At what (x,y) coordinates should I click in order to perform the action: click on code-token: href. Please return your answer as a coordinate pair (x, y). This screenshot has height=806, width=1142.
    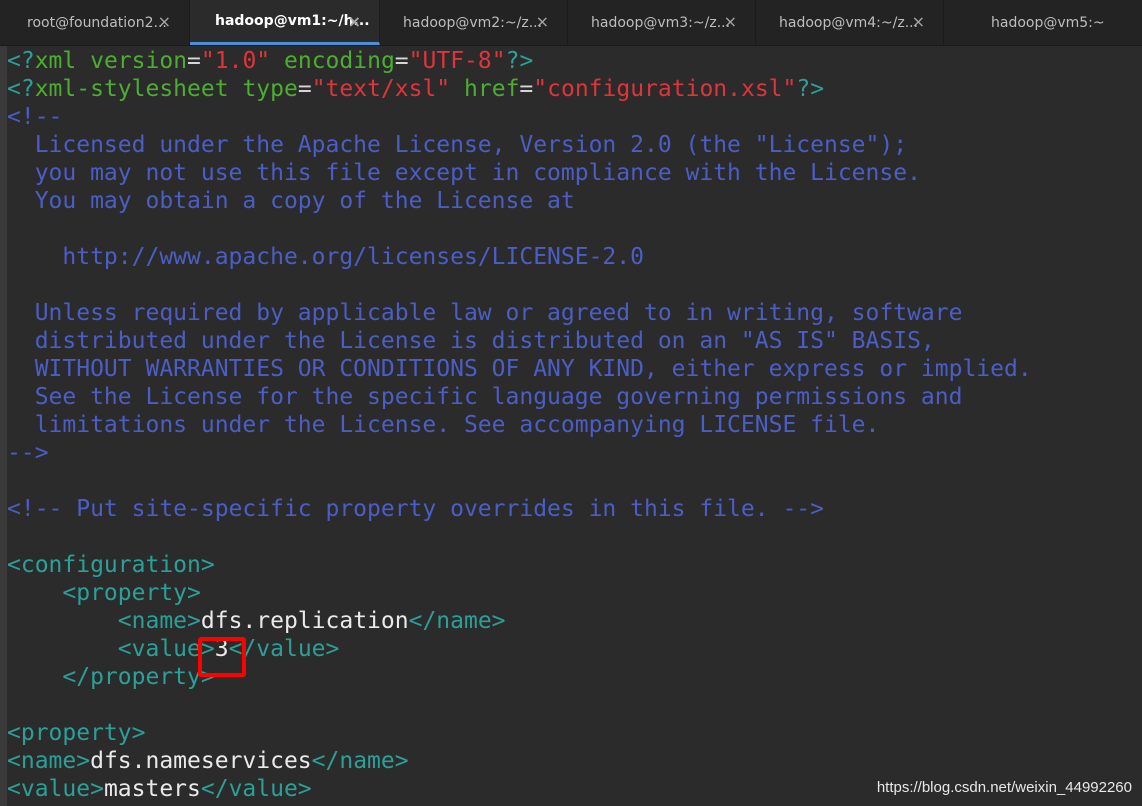
    Looking at the image, I should click on (492, 89).